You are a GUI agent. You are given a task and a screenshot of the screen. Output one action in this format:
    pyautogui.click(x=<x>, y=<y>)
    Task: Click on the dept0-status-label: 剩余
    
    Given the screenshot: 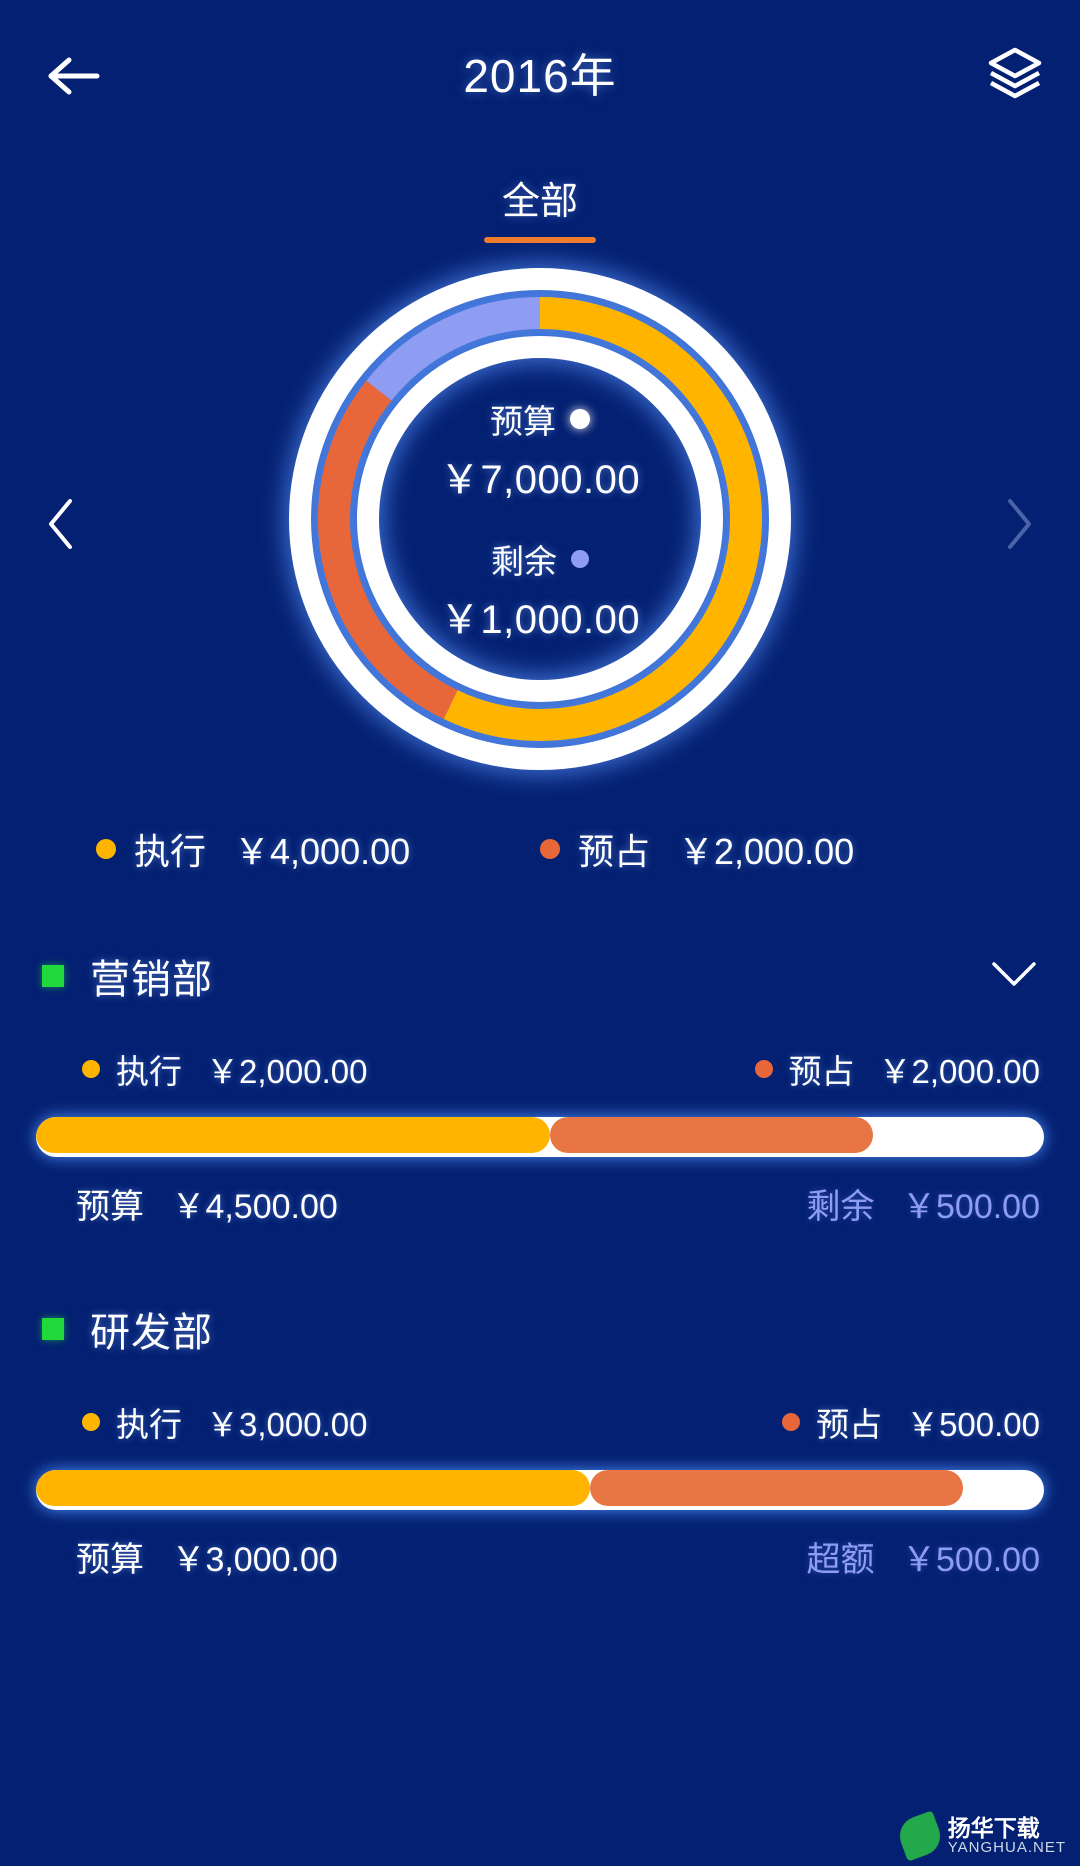 What is the action you would take?
    pyautogui.click(x=840, y=1207)
    